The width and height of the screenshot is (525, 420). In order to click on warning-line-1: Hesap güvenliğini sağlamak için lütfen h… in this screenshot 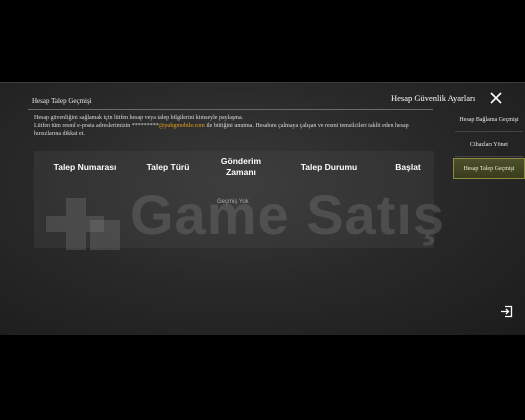, I will do `click(139, 118)`.